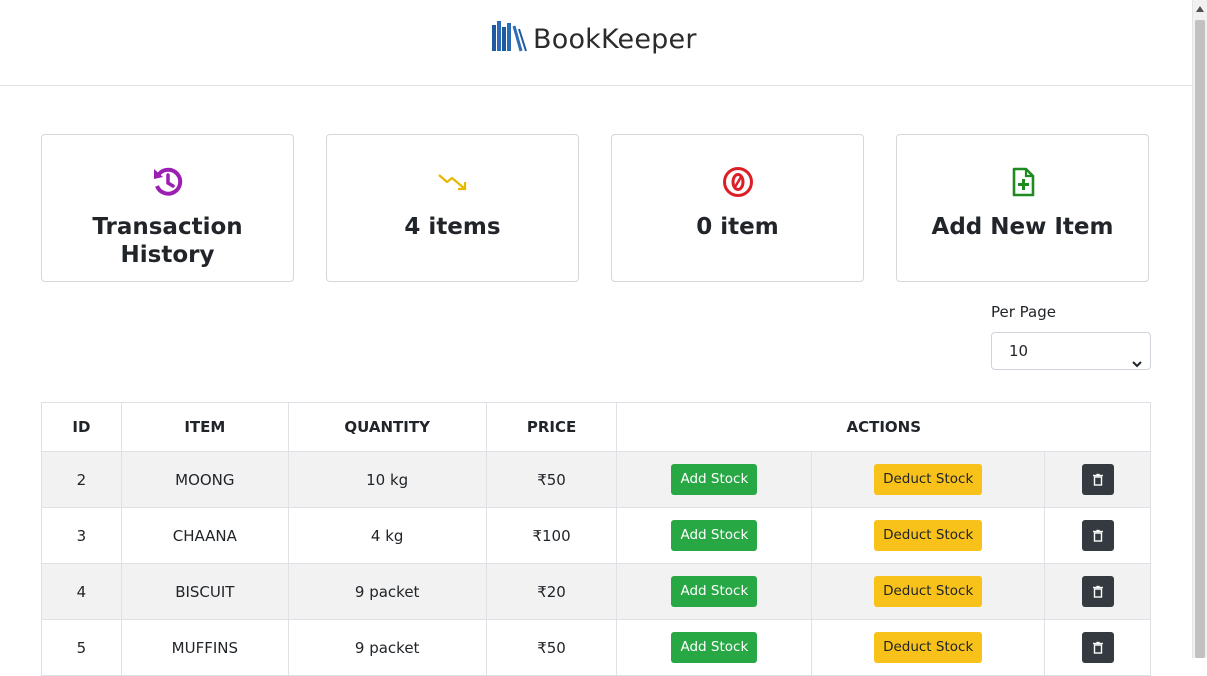 This screenshot has height=676, width=1207. What do you see at coordinates (204, 591) in the screenshot?
I see `cell-item: BISCUIT` at bounding box center [204, 591].